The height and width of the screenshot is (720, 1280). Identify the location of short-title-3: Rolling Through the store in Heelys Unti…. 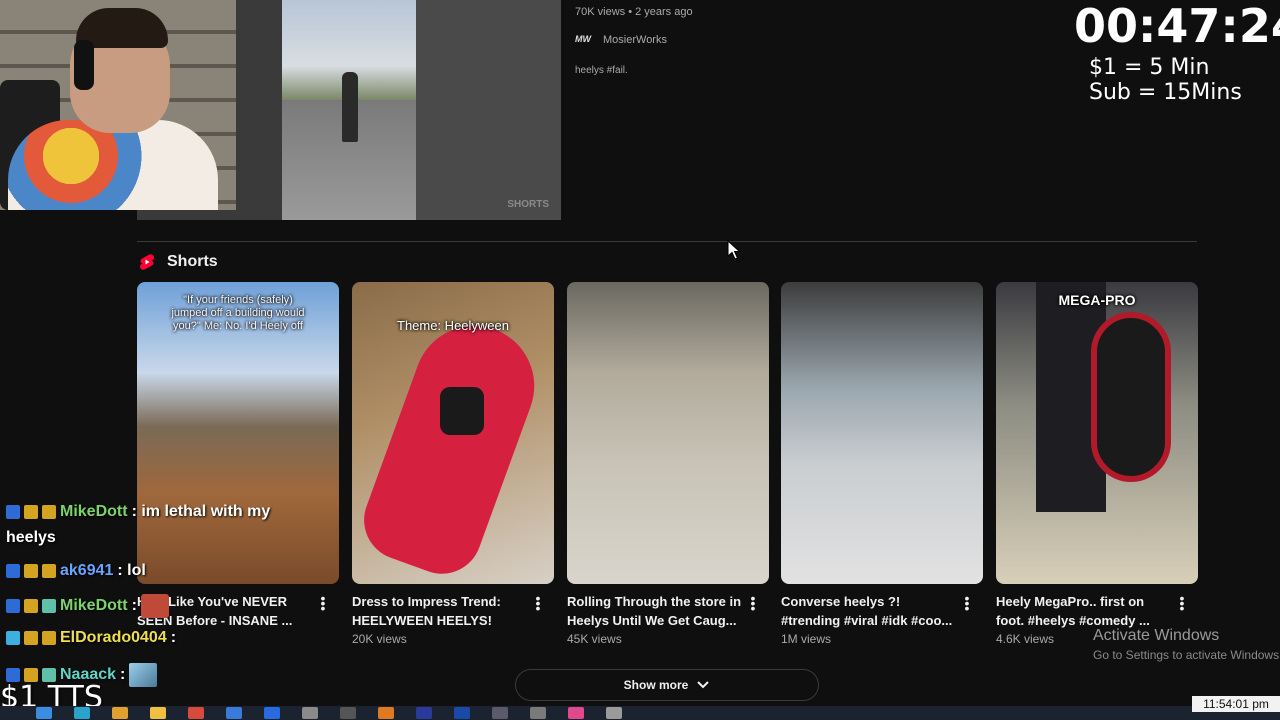
(655, 611).